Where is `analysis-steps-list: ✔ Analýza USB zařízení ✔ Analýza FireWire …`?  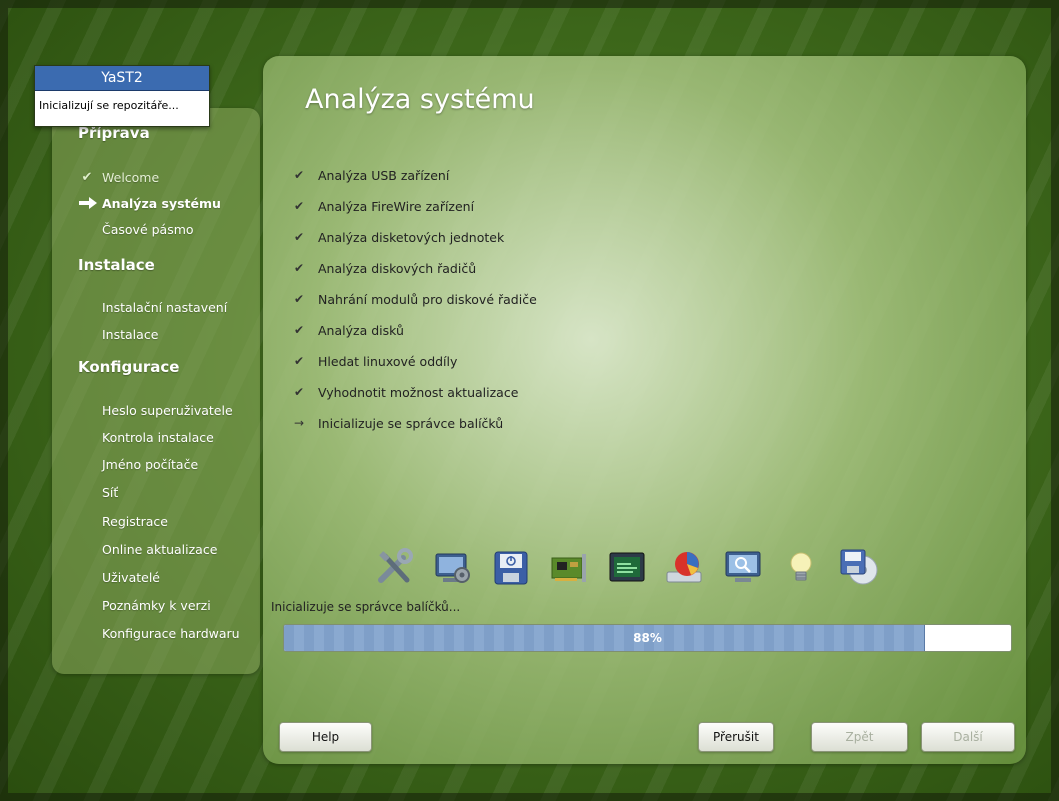 analysis-steps-list: ✔ Analýza USB zařízení ✔ Analýza FireWire … is located at coordinates (414, 307).